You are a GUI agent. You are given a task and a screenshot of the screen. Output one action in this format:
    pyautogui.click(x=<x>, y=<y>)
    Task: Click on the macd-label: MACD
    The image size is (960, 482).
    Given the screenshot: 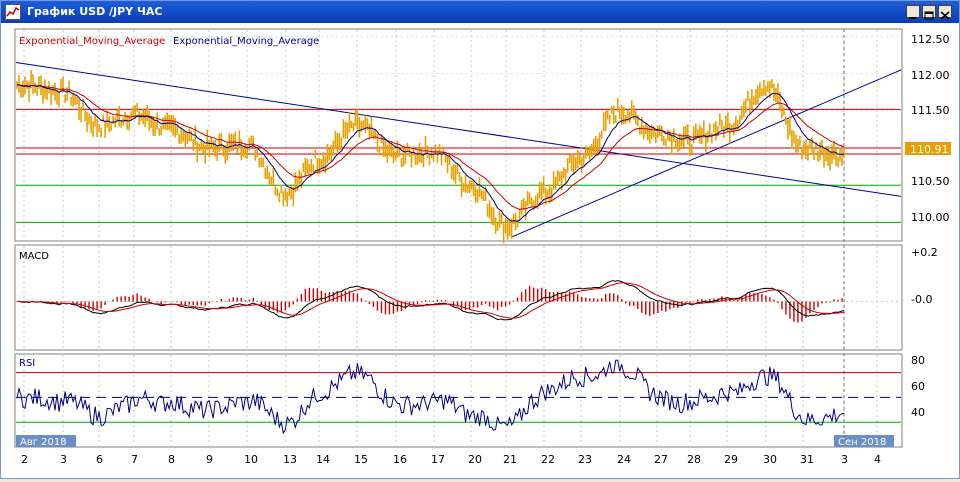 What is the action you would take?
    pyautogui.click(x=34, y=256)
    